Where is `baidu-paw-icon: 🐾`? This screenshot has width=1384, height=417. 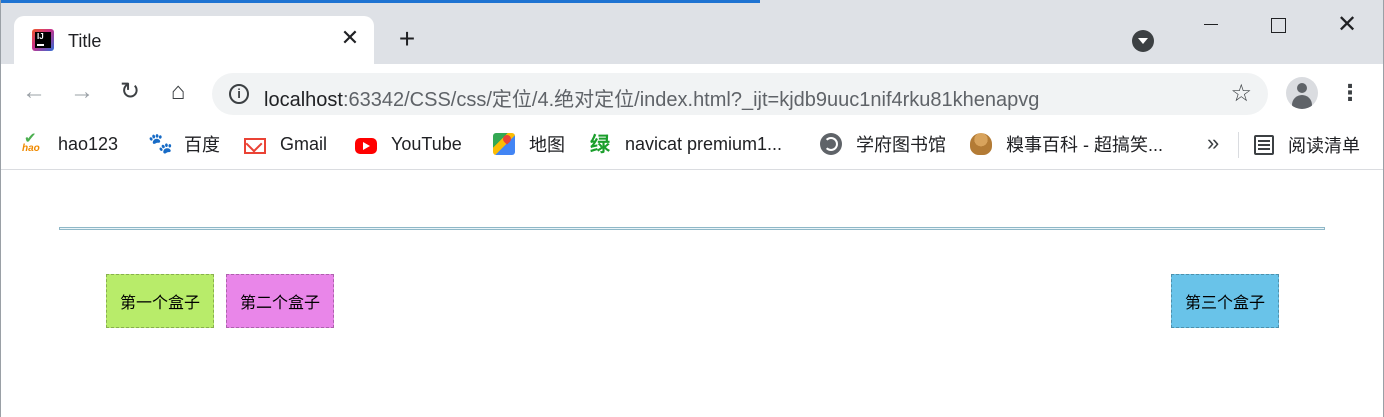 baidu-paw-icon: 🐾 is located at coordinates (160, 144).